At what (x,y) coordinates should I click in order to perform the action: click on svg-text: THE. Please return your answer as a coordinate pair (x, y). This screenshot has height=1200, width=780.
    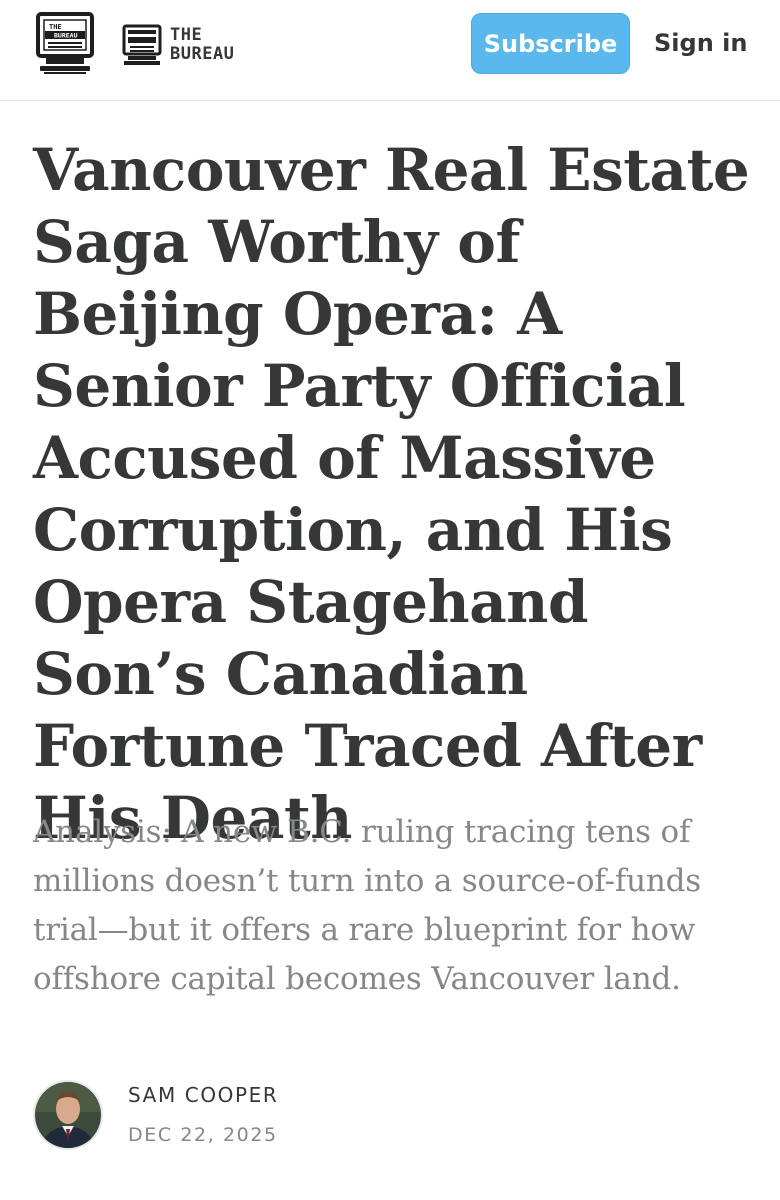
    Looking at the image, I should click on (55, 27).